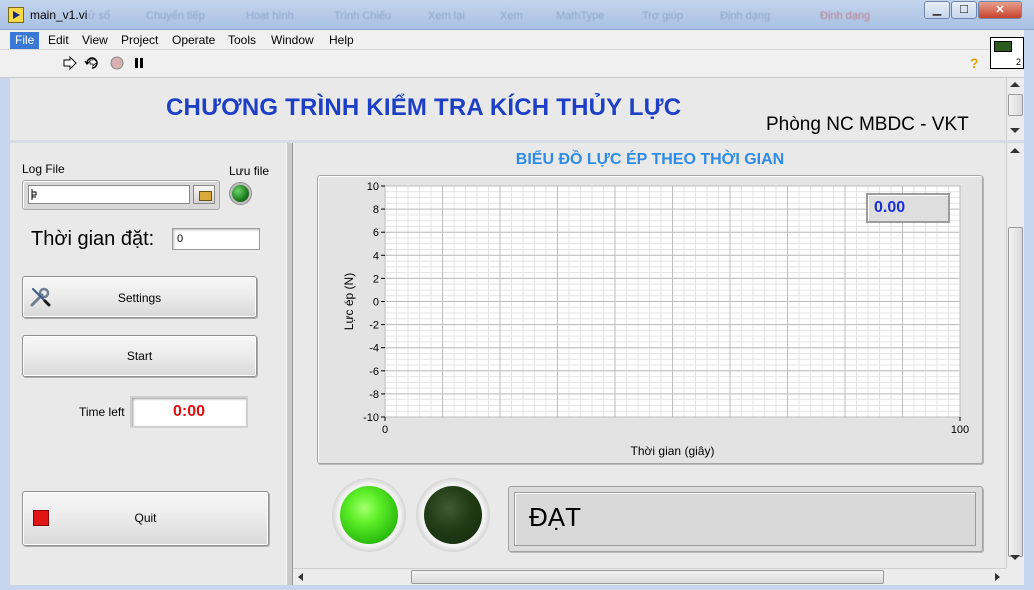 This screenshot has width=1034, height=590. I want to click on ghost-tab: Trình Chiếu, so click(363, 16).